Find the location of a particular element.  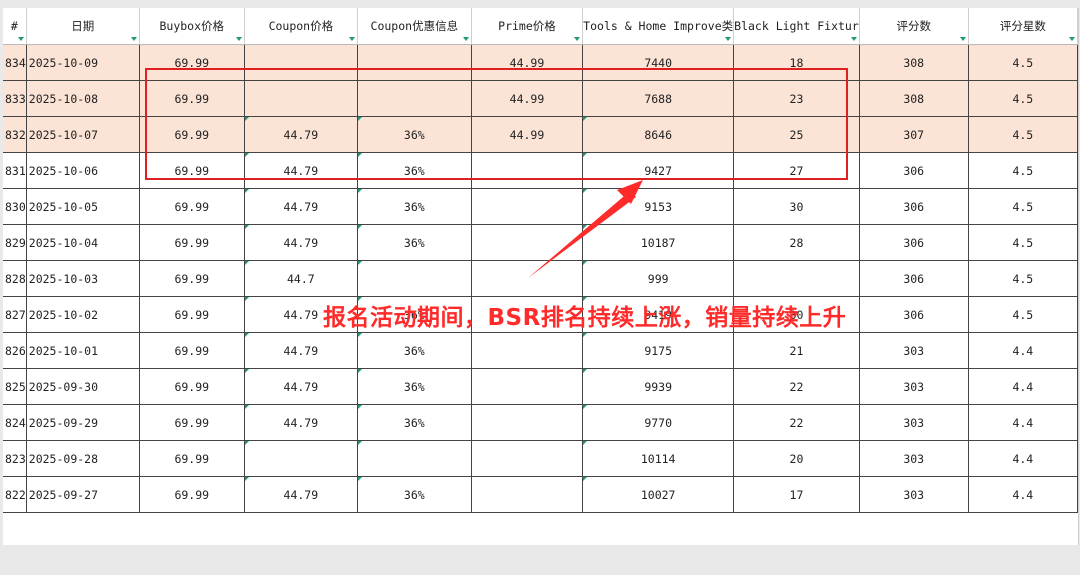

annotation-text: 报名活动期间，BSR排名持续上涨，销量持续上升 is located at coordinates (585, 318).